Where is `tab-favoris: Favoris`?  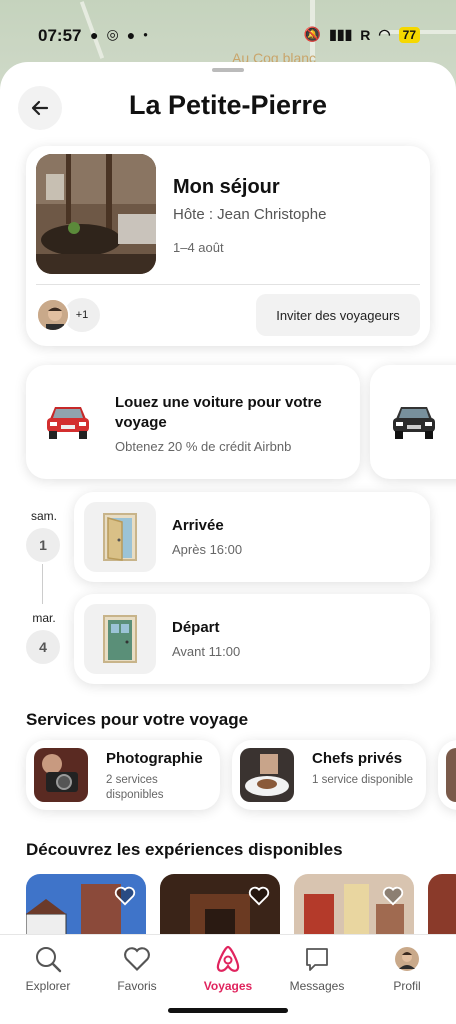 tab-favoris: Favoris is located at coordinates (137, 968).